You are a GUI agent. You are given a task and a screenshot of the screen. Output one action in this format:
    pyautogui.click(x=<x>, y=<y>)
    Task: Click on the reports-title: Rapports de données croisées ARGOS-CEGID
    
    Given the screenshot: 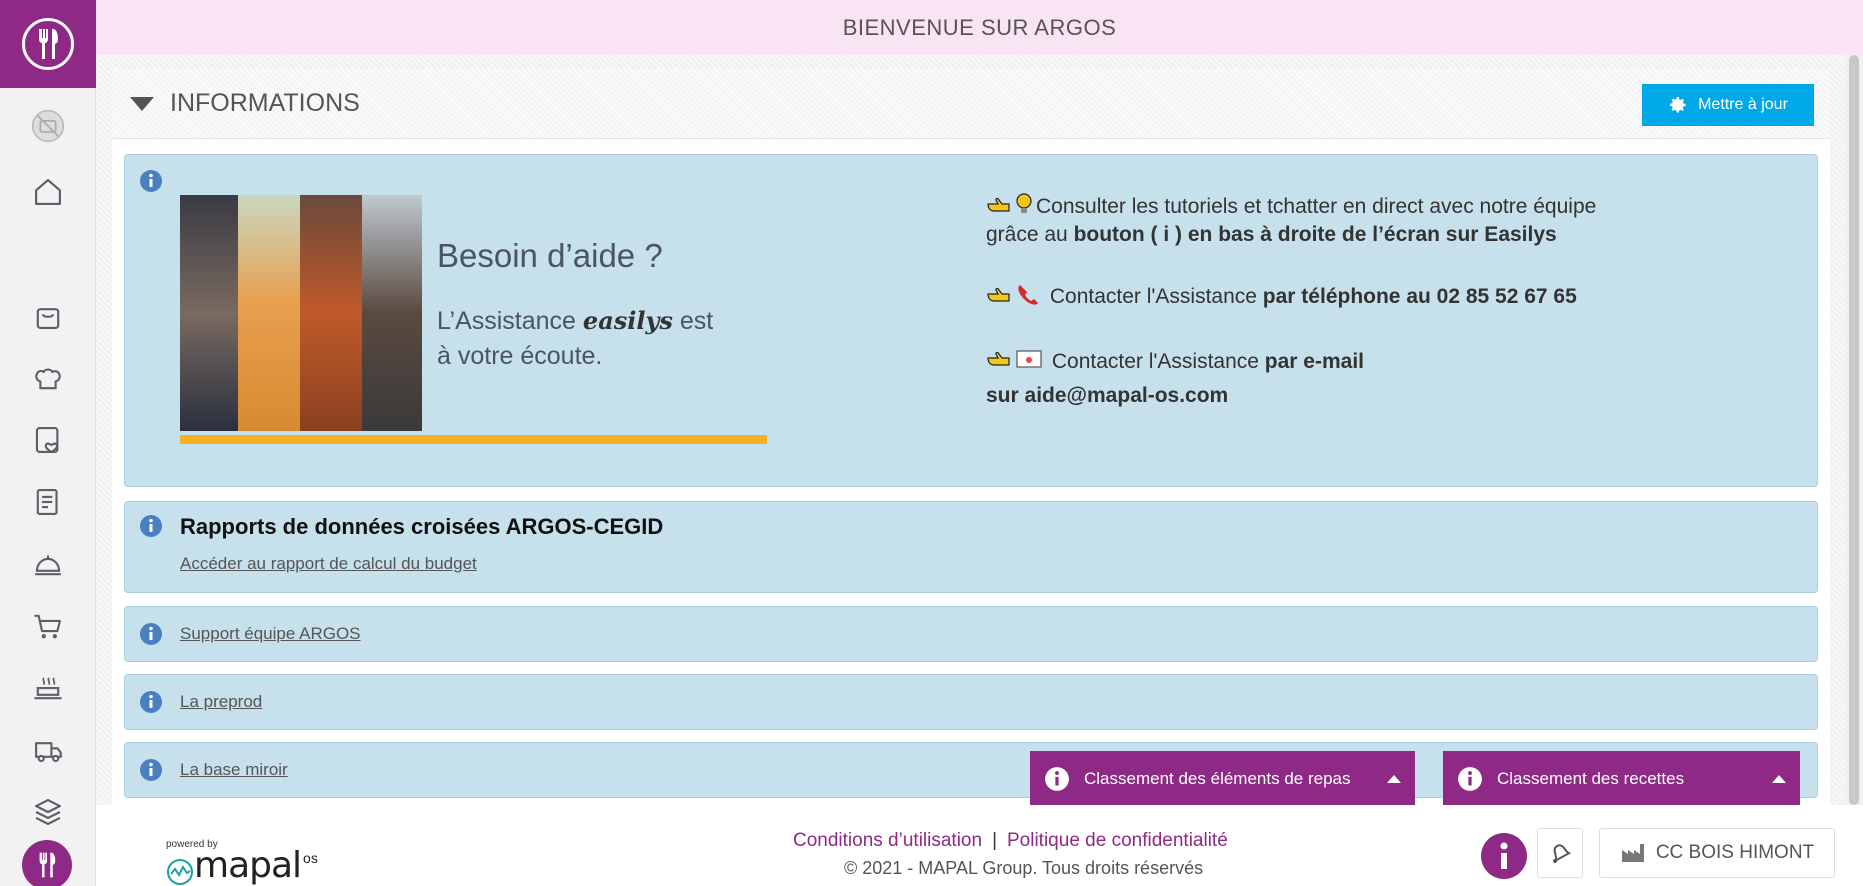 What is the action you would take?
    pyautogui.click(x=422, y=526)
    